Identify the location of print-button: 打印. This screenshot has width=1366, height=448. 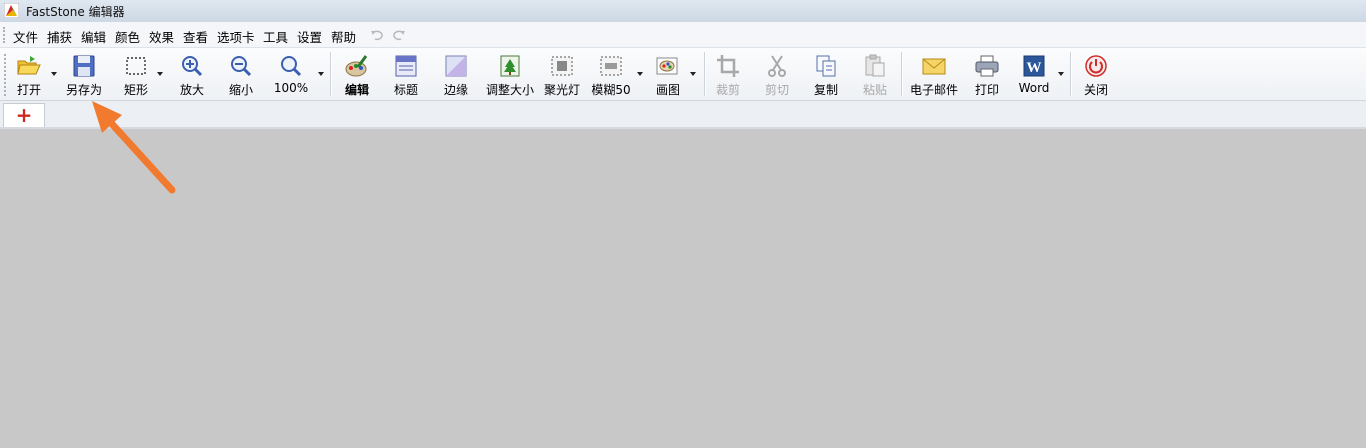
(987, 74).